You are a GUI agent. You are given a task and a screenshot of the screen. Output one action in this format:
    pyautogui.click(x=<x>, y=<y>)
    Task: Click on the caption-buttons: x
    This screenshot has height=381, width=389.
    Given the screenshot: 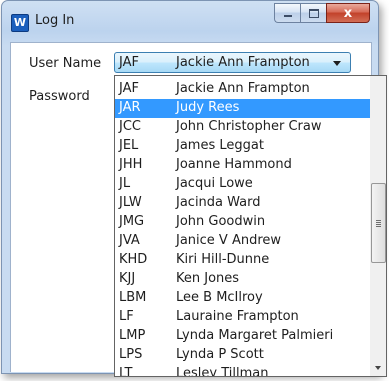 What is the action you would take?
    pyautogui.click(x=322, y=13)
    